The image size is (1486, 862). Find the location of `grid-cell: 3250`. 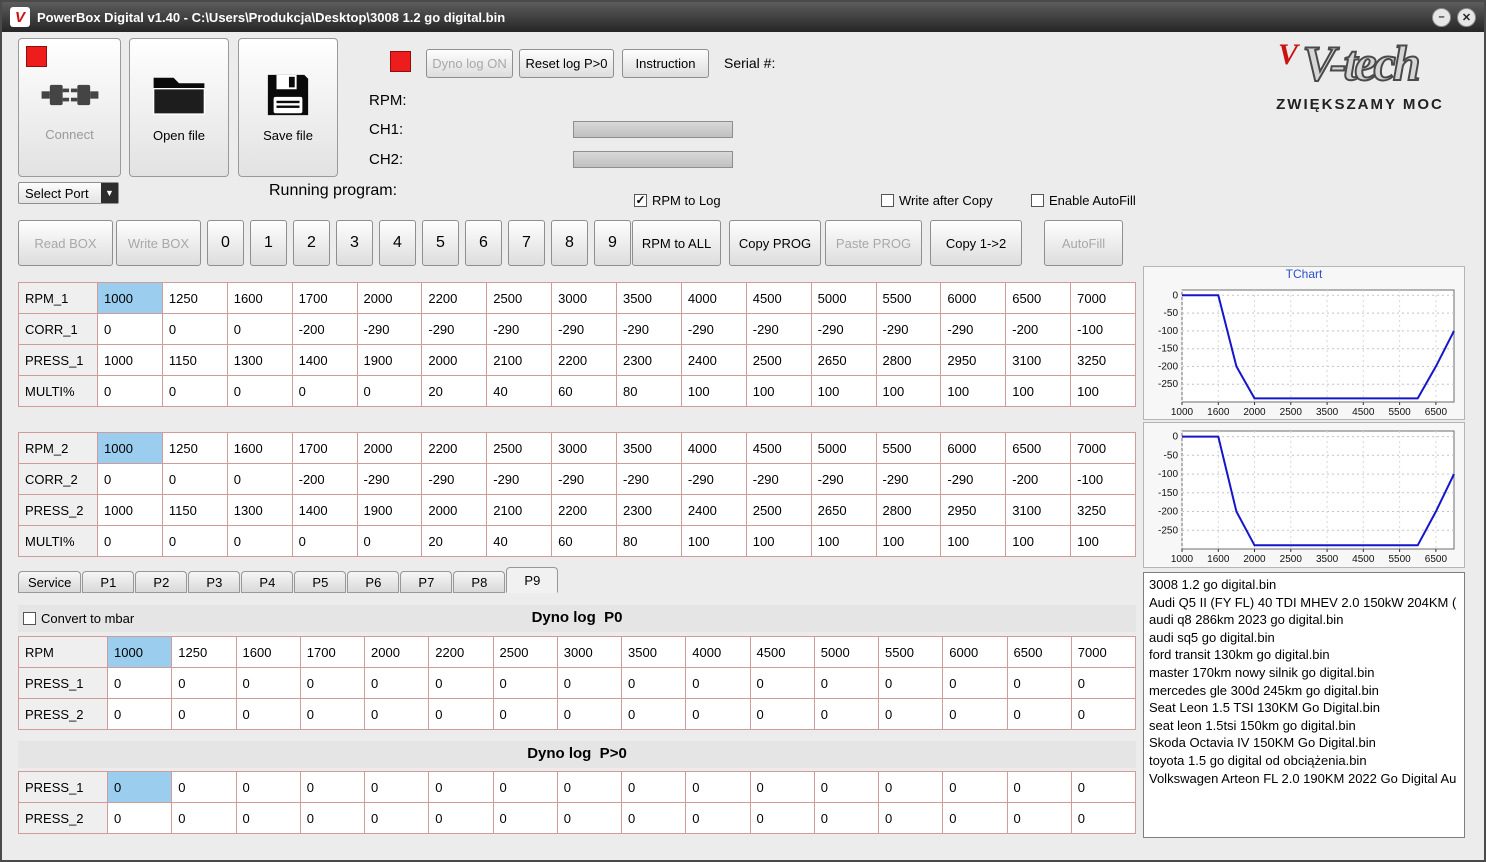

grid-cell: 3250 is located at coordinates (1103, 510).